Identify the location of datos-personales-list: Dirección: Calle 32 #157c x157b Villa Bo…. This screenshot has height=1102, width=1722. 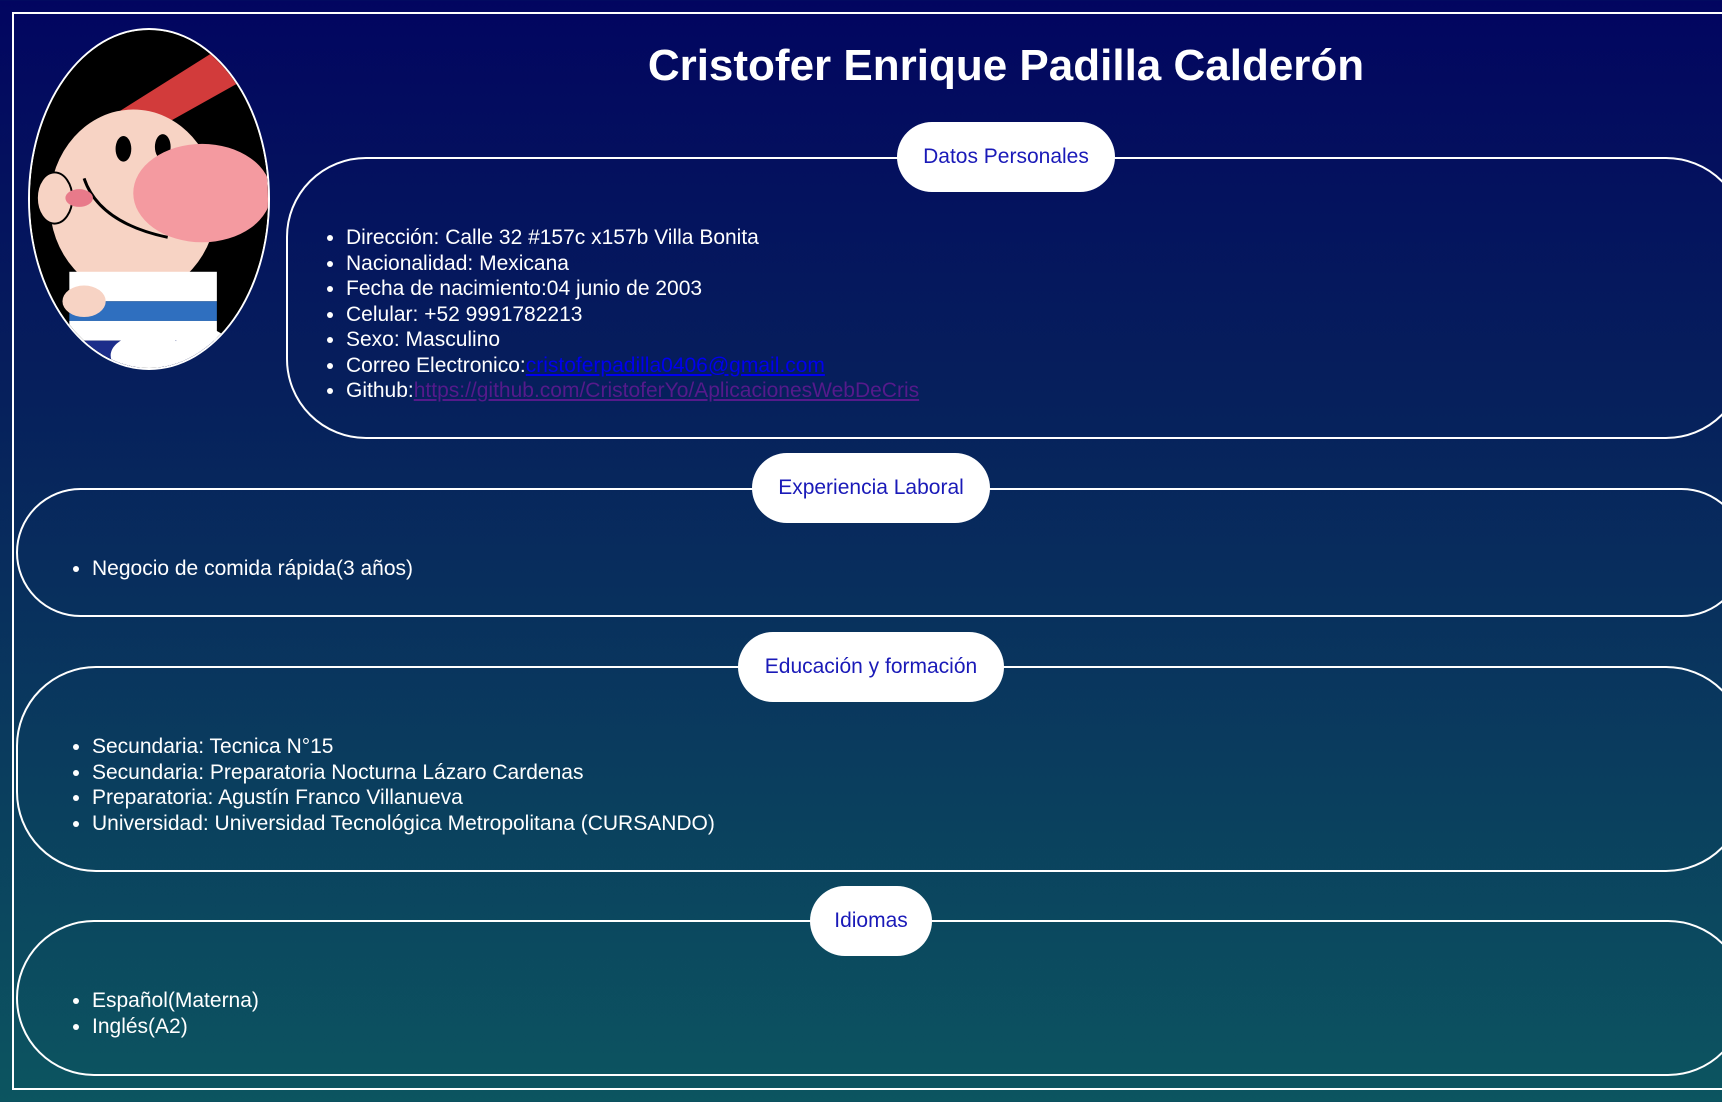
(610, 314).